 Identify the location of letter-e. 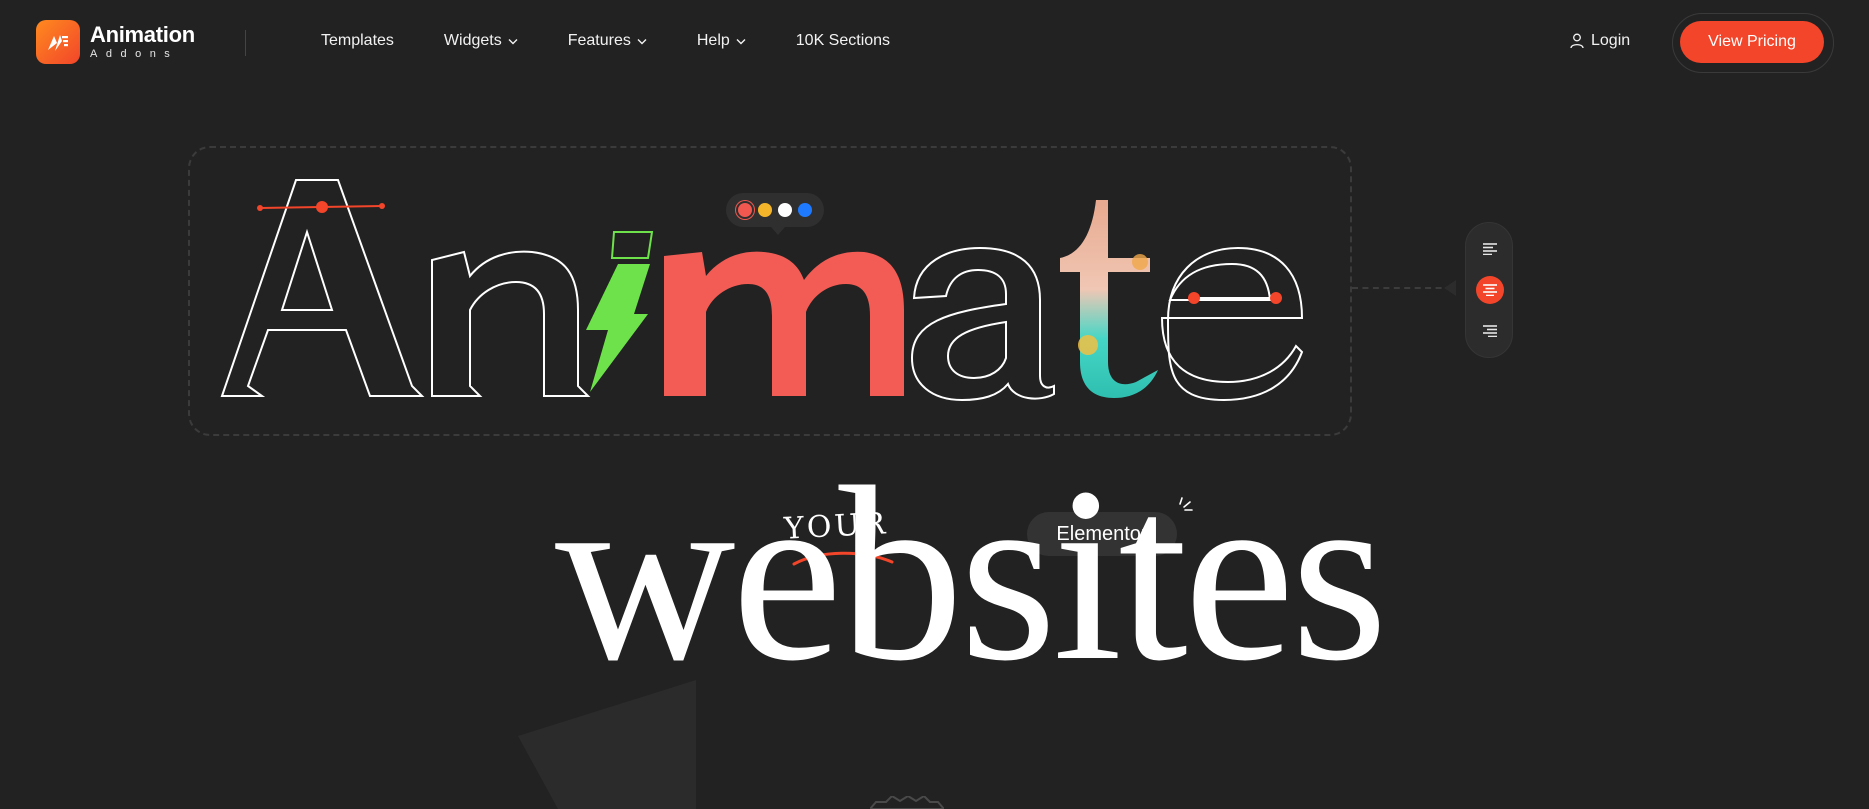
(1232, 324).